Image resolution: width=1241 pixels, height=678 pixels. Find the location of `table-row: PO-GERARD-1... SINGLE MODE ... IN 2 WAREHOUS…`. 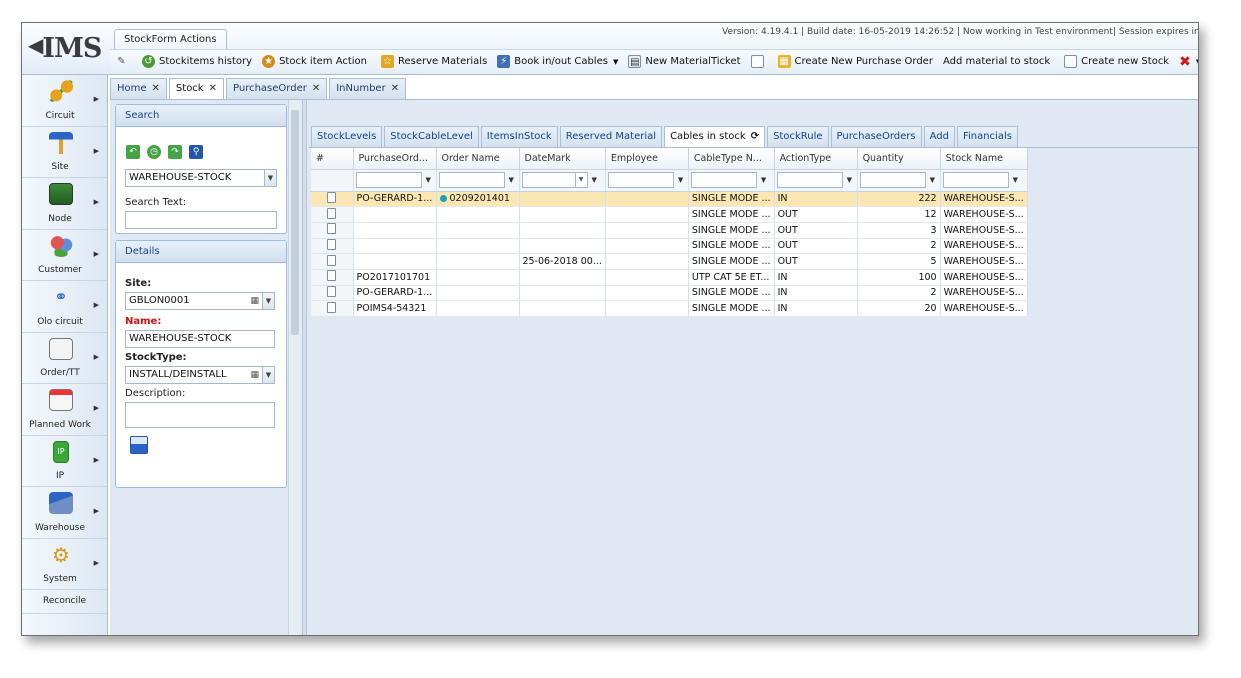

table-row: PO-GERARD-1... SINGLE MODE ... IN 2 WAREHOUS… is located at coordinates (669, 293).